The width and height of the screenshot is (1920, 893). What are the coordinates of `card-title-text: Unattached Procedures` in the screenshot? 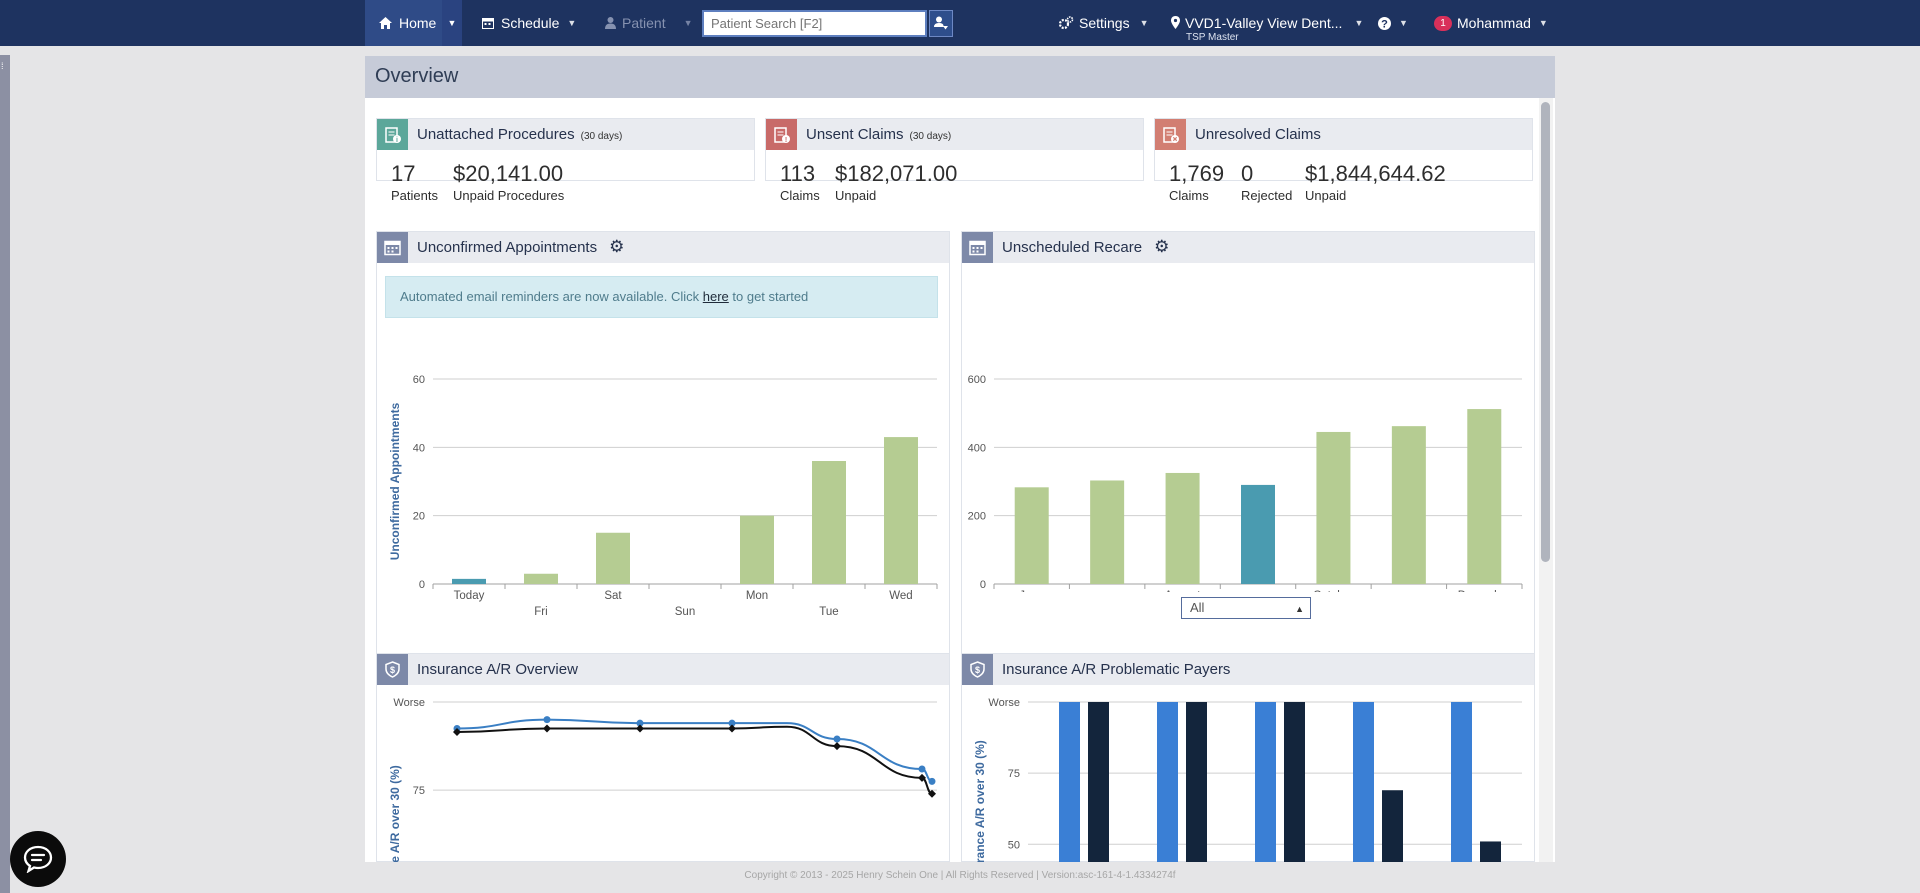 It's located at (496, 134).